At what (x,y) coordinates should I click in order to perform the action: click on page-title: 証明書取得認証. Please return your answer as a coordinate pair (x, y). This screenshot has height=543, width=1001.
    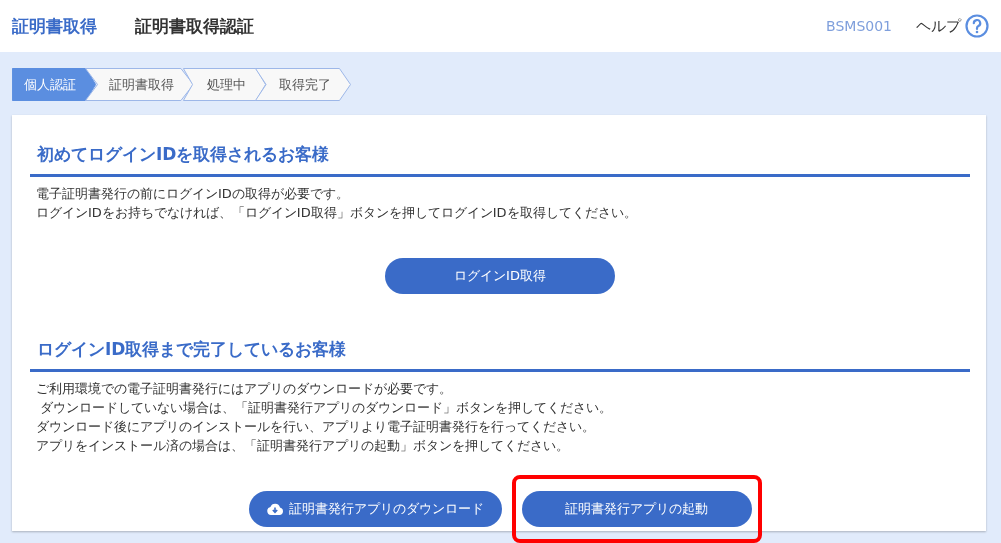
    Looking at the image, I should click on (194, 26).